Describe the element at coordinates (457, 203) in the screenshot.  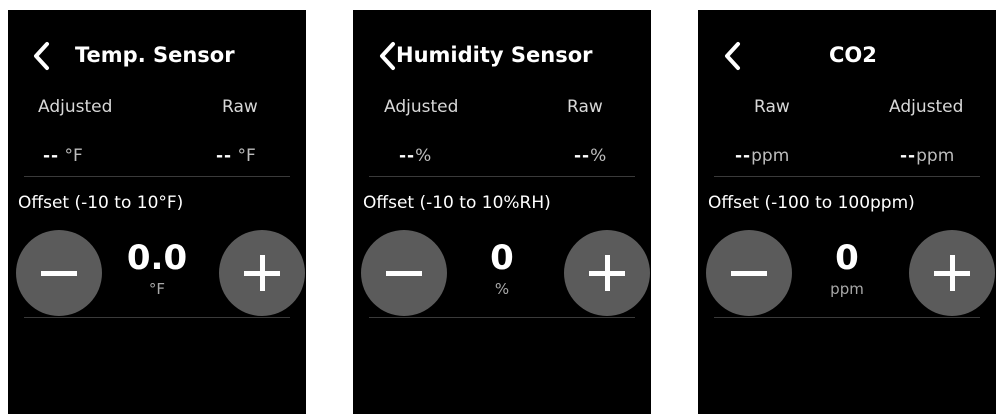
I see `offset-label: Offset (-10 to 10%RH)` at that location.